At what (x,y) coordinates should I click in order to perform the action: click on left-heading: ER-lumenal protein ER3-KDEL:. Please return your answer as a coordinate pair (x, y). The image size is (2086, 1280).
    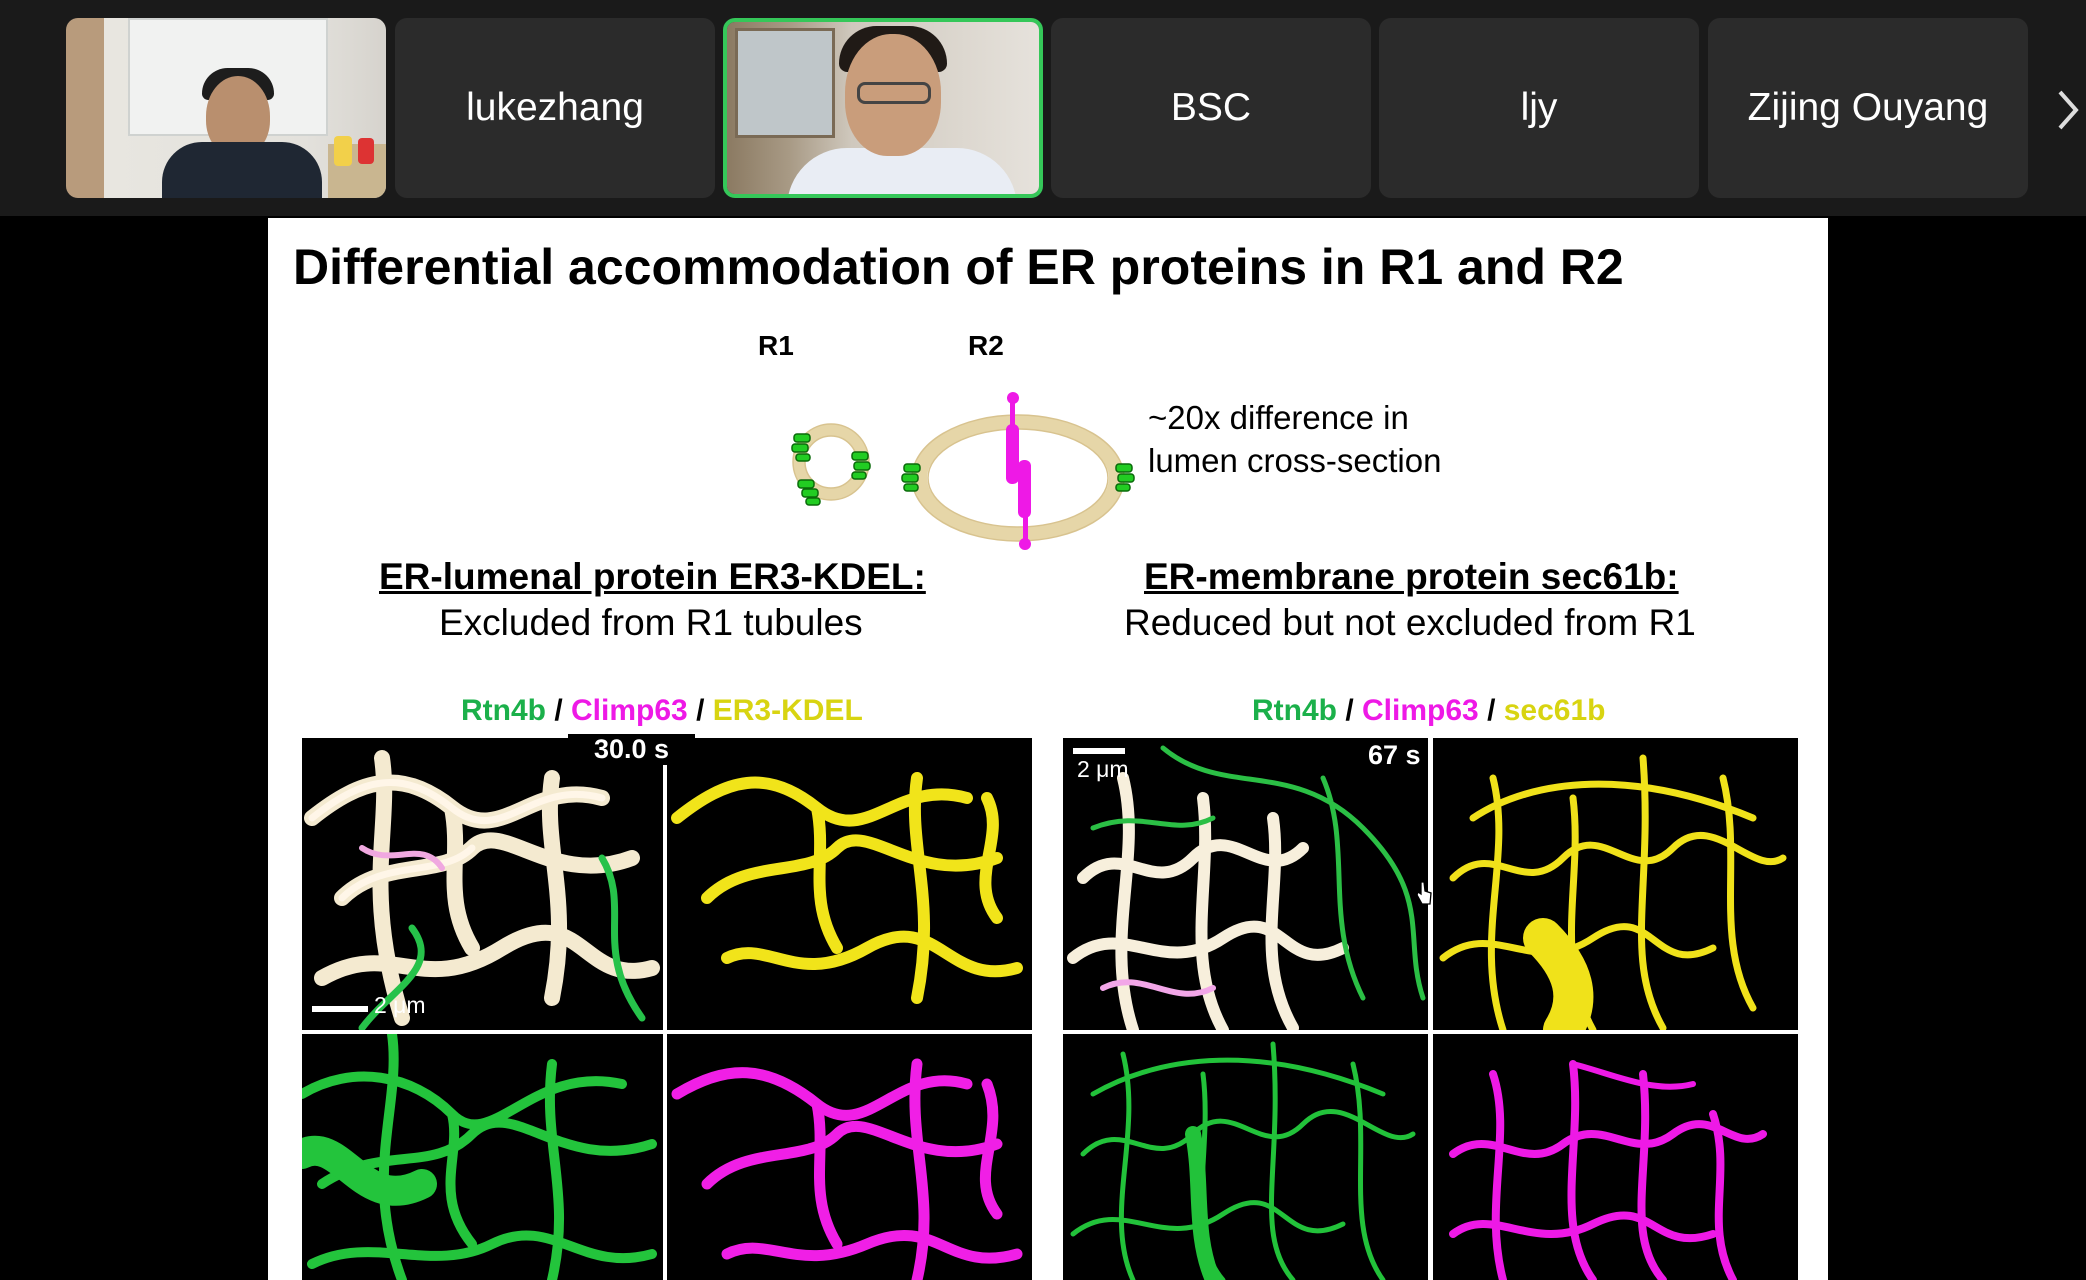
    Looking at the image, I should click on (652, 576).